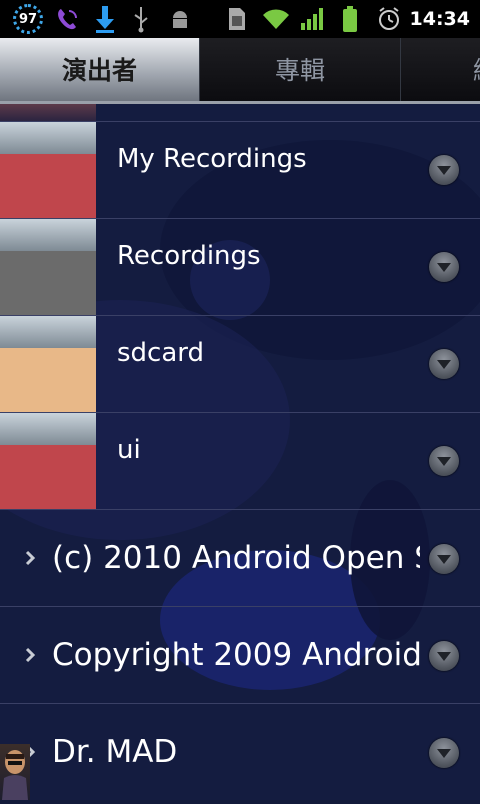 The width and height of the screenshot is (480, 804). Describe the element at coordinates (389, 19) in the screenshot. I see `alarm-icon` at that location.